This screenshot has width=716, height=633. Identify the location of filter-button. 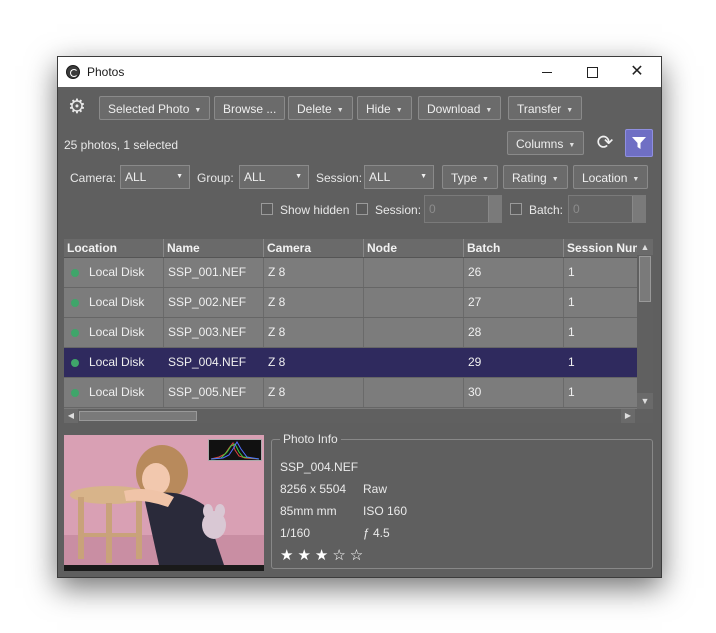
(639, 143).